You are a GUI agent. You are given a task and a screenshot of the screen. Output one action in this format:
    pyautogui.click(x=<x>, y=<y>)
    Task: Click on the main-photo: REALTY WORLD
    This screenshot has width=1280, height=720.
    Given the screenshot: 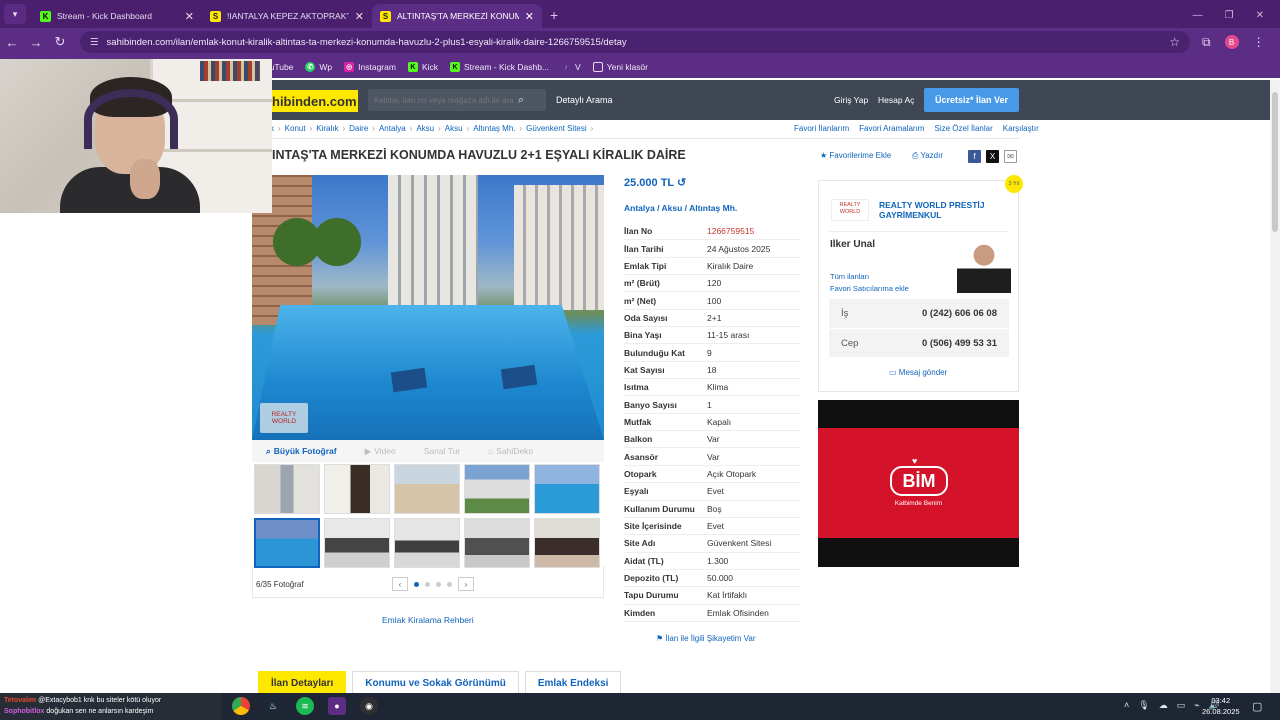 What is the action you would take?
    pyautogui.click(x=428, y=307)
    